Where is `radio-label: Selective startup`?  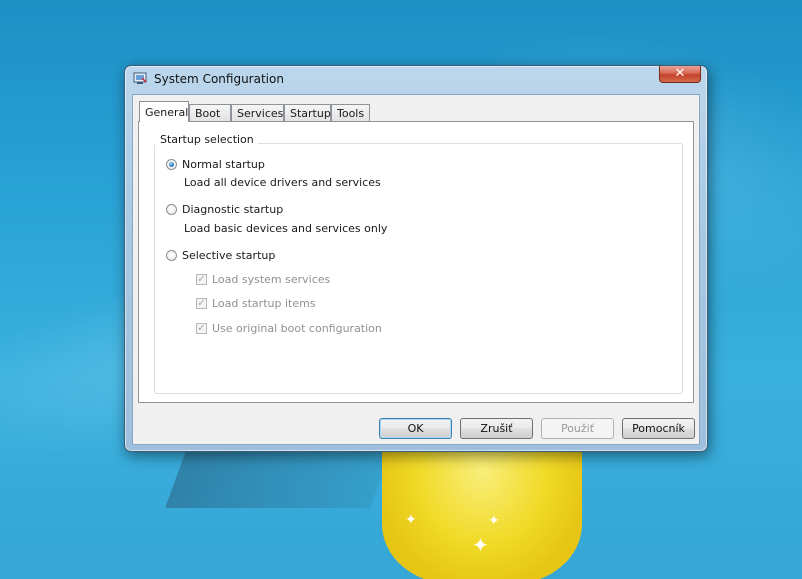
radio-label: Selective startup is located at coordinates (229, 255).